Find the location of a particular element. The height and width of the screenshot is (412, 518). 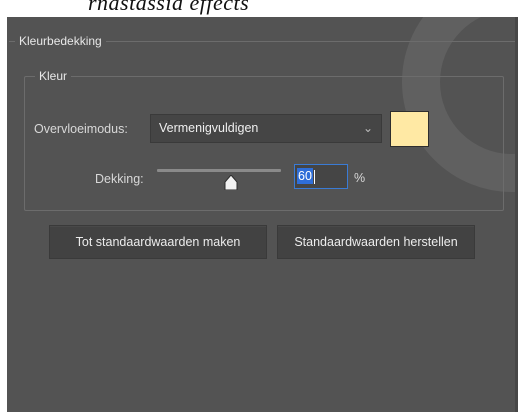

opacity-label: Dekking: is located at coordinates (119, 179).